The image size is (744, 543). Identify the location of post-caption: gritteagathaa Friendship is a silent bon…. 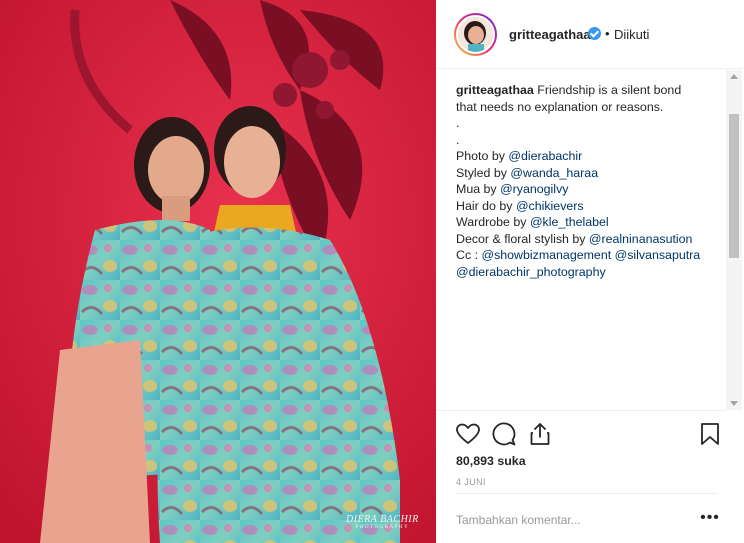
(588, 181).